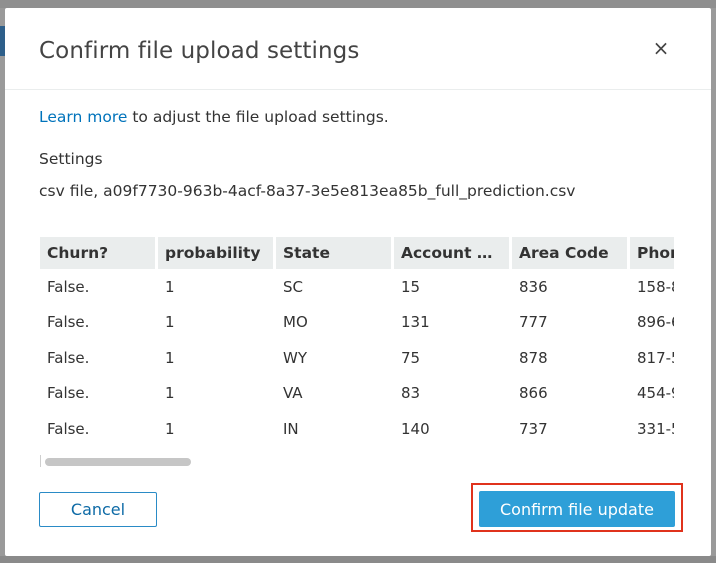 The width and height of the screenshot is (716, 563). What do you see at coordinates (533, 357) in the screenshot?
I see `table-cell: 878` at bounding box center [533, 357].